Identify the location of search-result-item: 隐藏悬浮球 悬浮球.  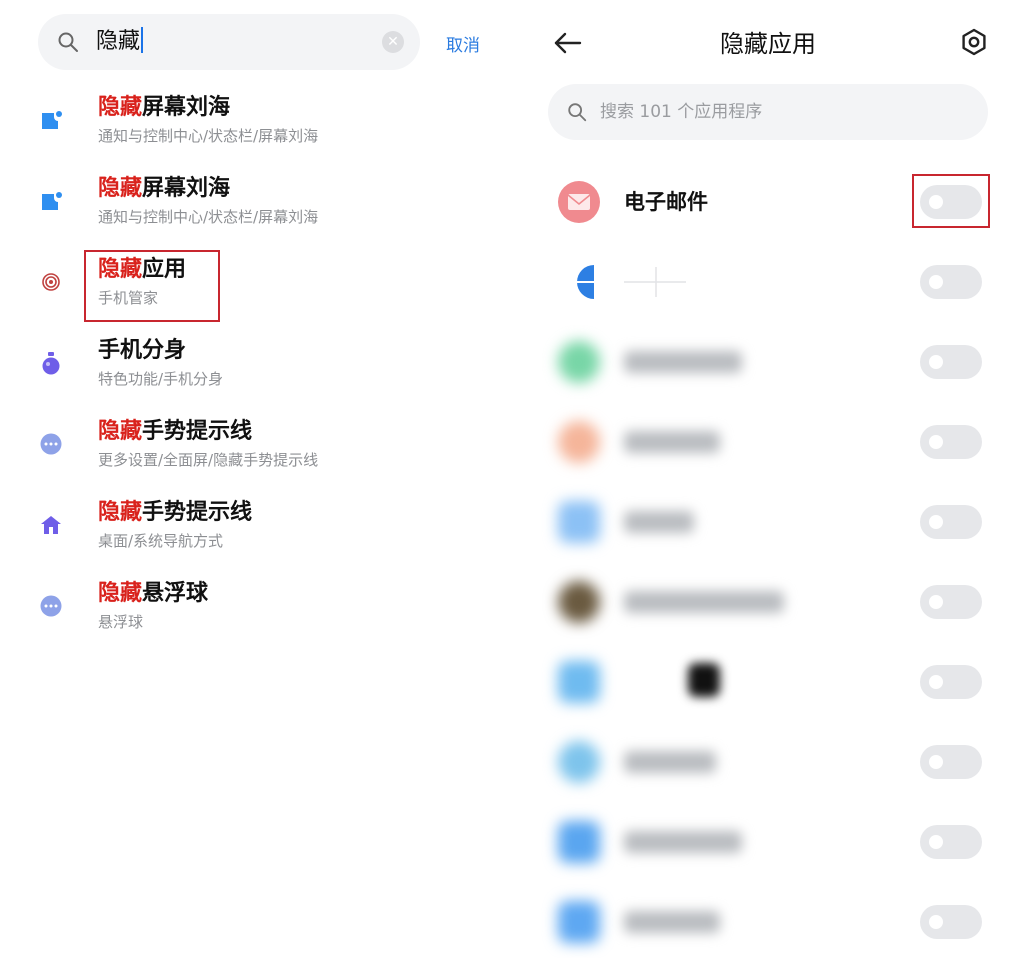
(250, 615).